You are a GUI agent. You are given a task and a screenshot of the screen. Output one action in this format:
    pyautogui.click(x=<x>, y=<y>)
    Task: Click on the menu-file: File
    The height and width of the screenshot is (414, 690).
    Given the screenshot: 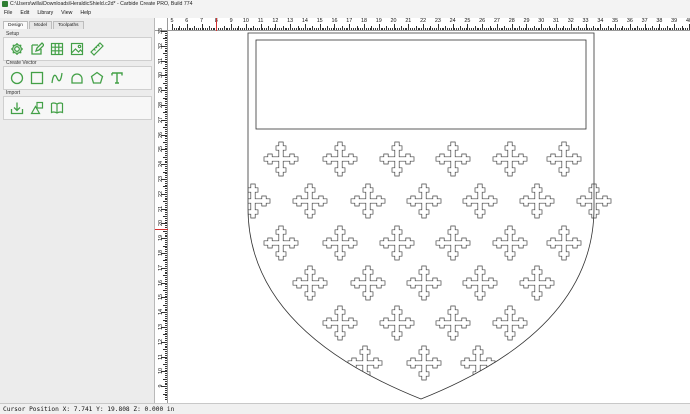 What is the action you would take?
    pyautogui.click(x=8, y=13)
    